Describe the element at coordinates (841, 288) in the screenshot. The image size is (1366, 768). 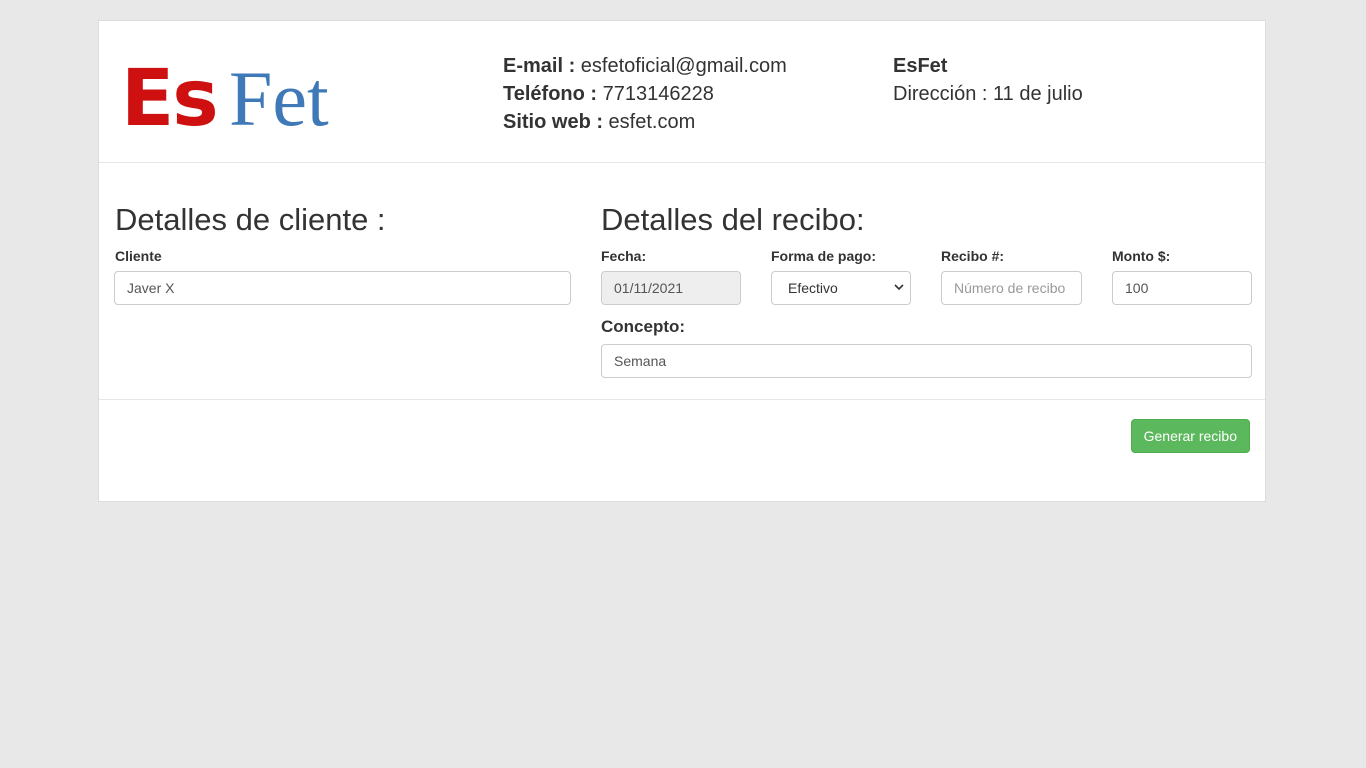
I see `forma-de-pago-select: Efectivo` at that location.